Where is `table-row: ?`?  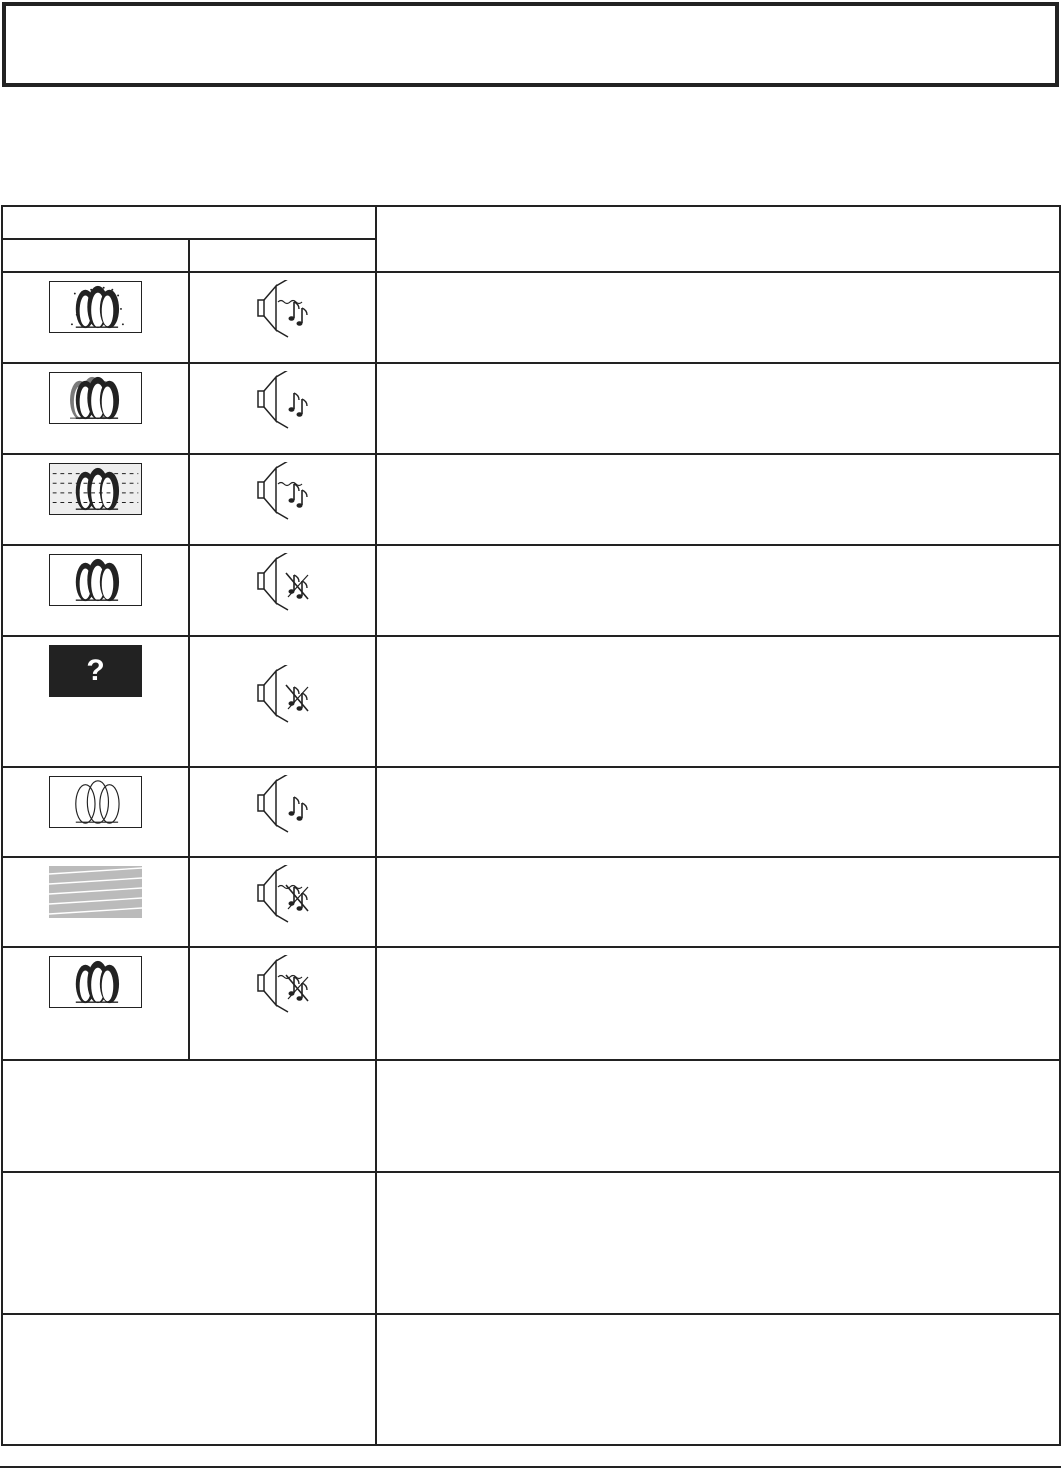
table-row: ? is located at coordinates (531, 701).